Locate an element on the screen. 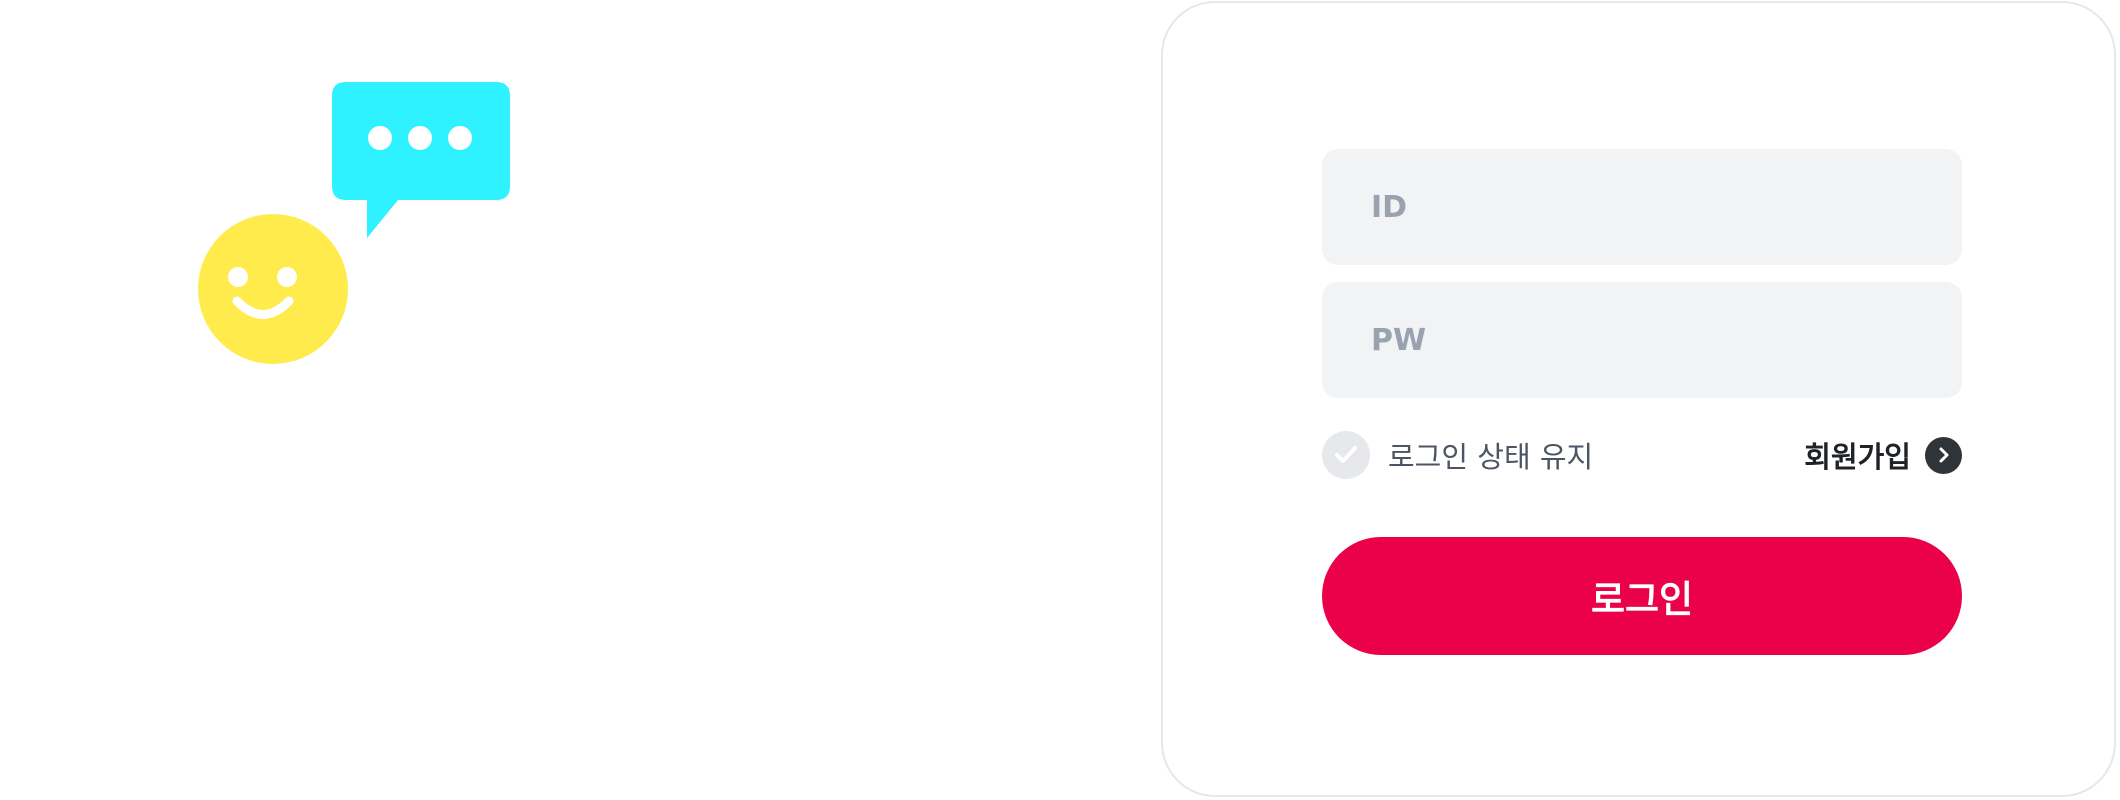 The height and width of the screenshot is (800, 2120). checkmark-icon is located at coordinates (1346, 455).